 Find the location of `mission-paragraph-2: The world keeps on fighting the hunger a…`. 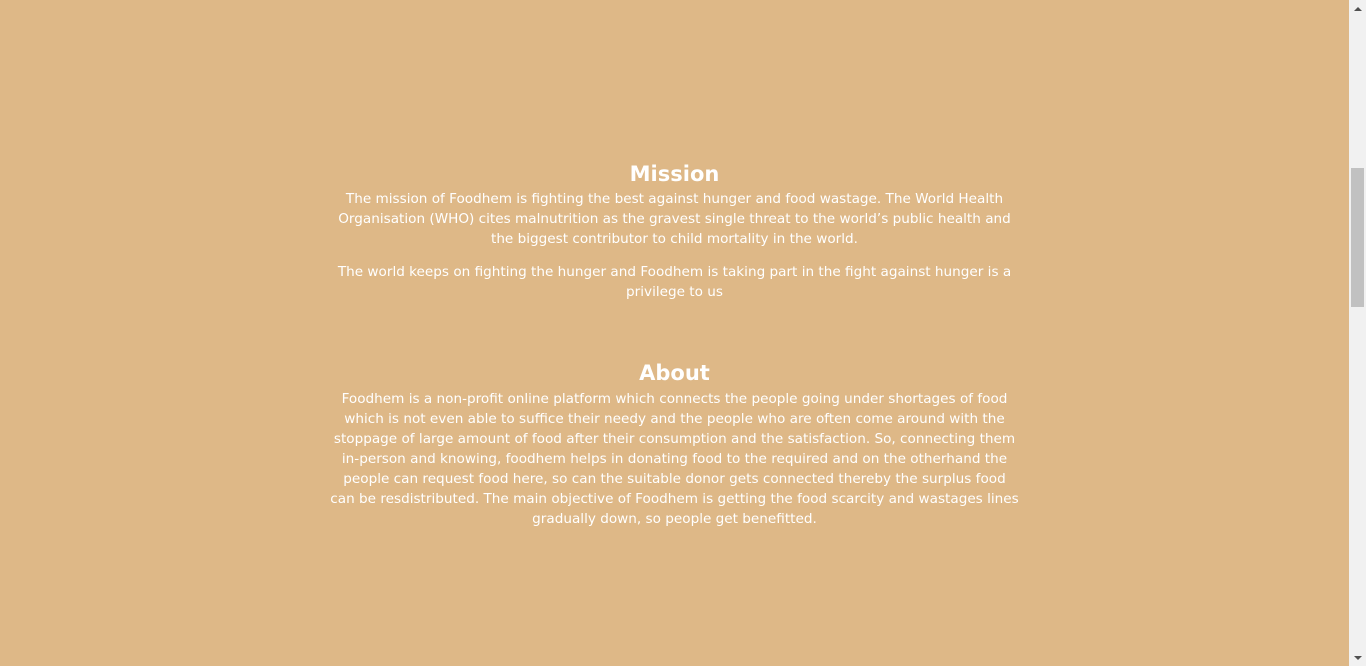

mission-paragraph-2: The world keeps on fighting the hunger a… is located at coordinates (674, 282).